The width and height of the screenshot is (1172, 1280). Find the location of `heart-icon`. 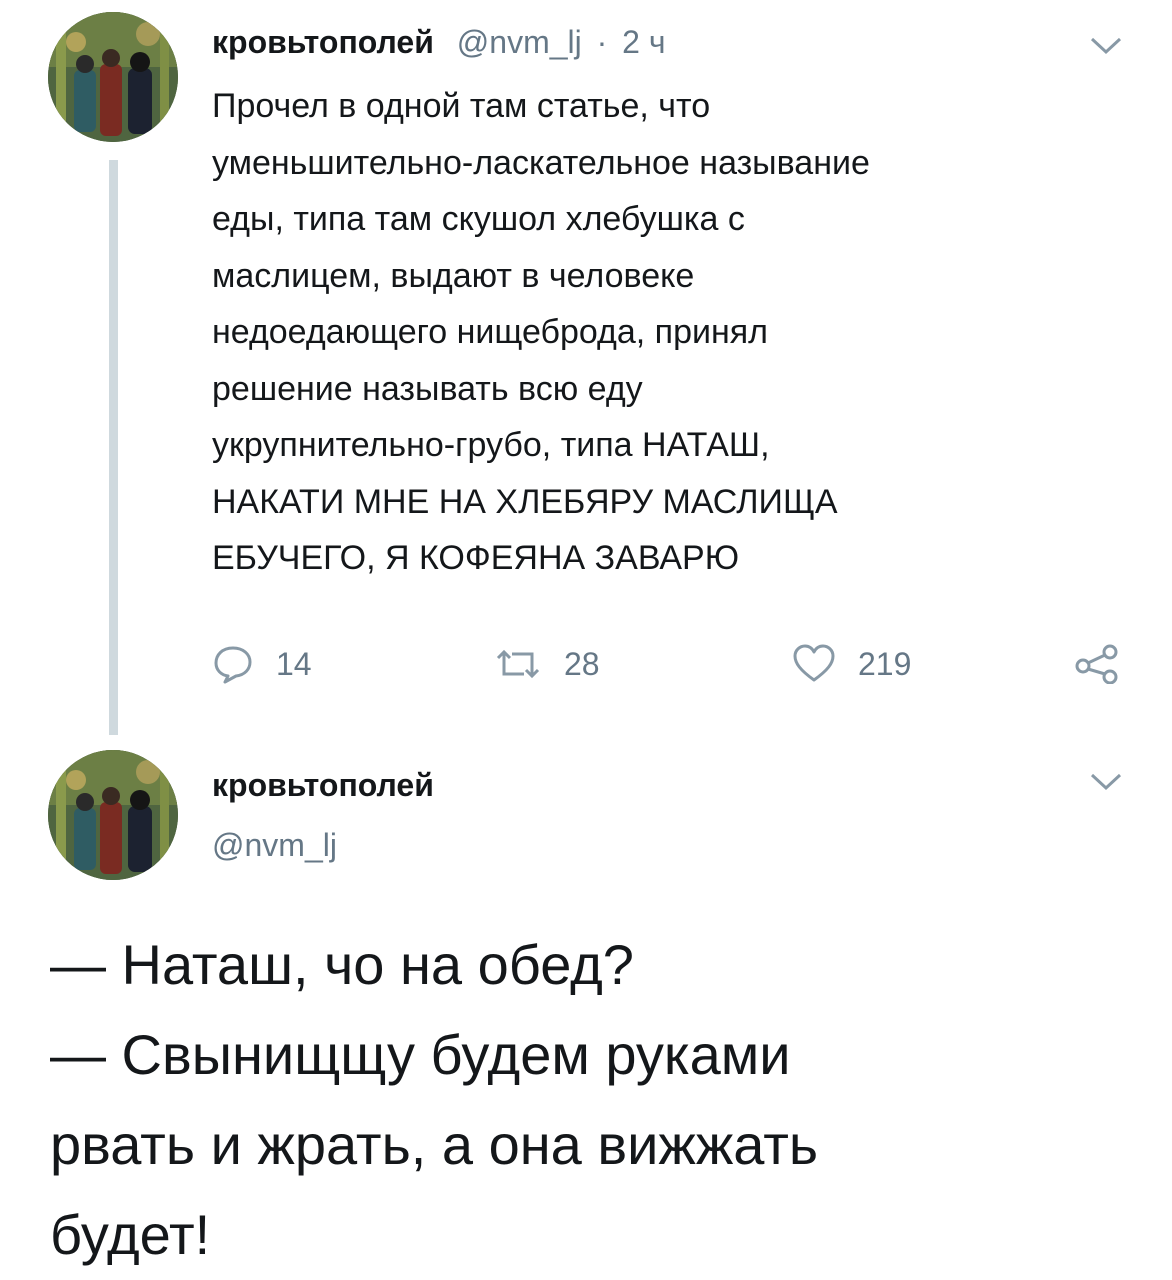

heart-icon is located at coordinates (814, 663).